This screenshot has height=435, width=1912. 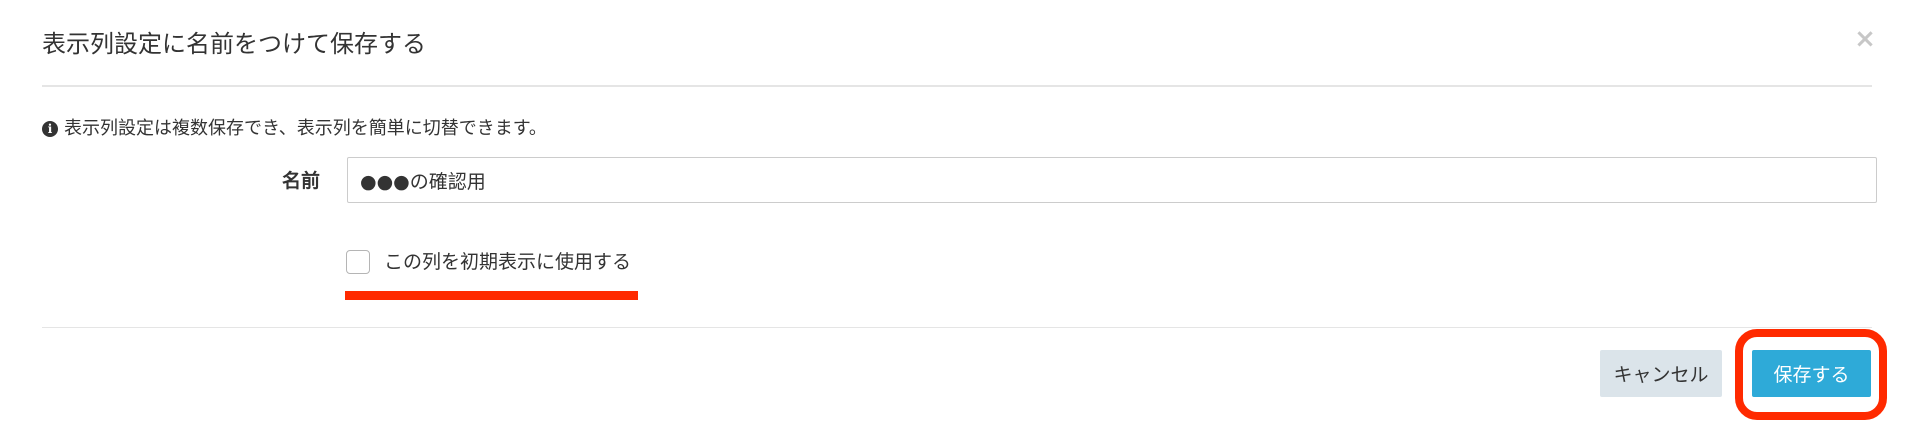 What do you see at coordinates (1112, 180) in the screenshot?
I see `name-input` at bounding box center [1112, 180].